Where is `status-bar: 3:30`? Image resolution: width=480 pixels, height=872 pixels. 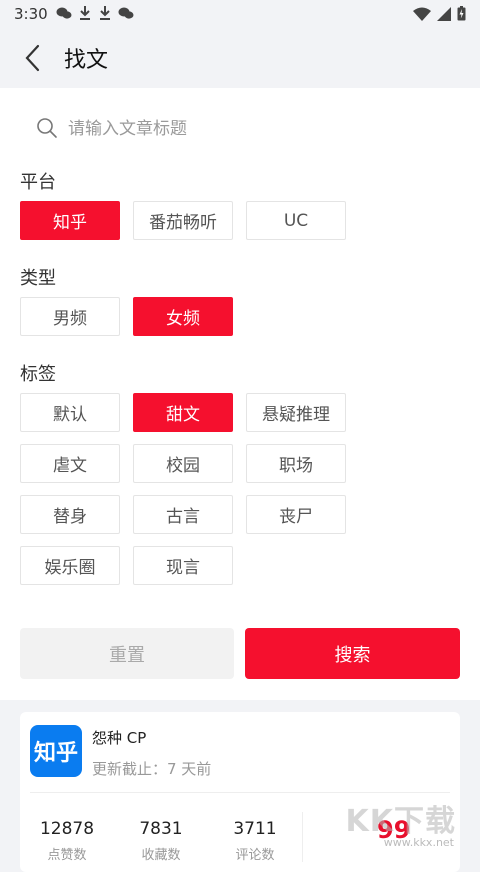
status-bar: 3:30 is located at coordinates (240, 14).